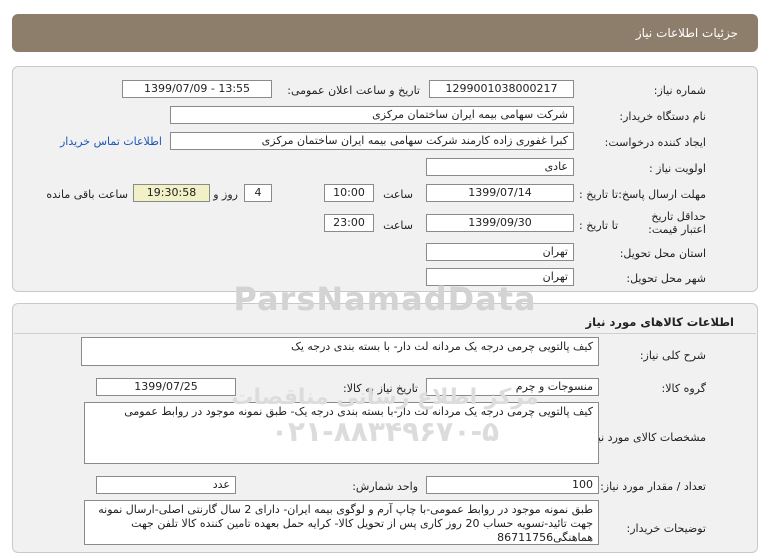 The width and height of the screenshot is (770, 553). What do you see at coordinates (662, 253) in the screenshot?
I see `province-label: استان محل تحویل:` at bounding box center [662, 253].